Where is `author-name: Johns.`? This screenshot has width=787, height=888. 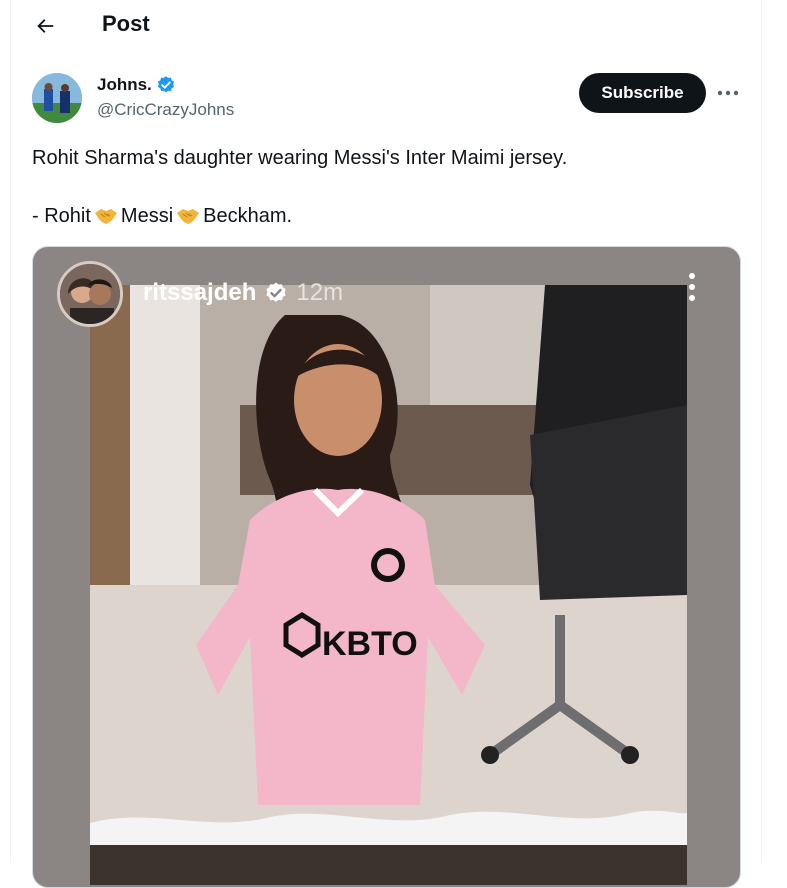 author-name: Johns. is located at coordinates (136, 85).